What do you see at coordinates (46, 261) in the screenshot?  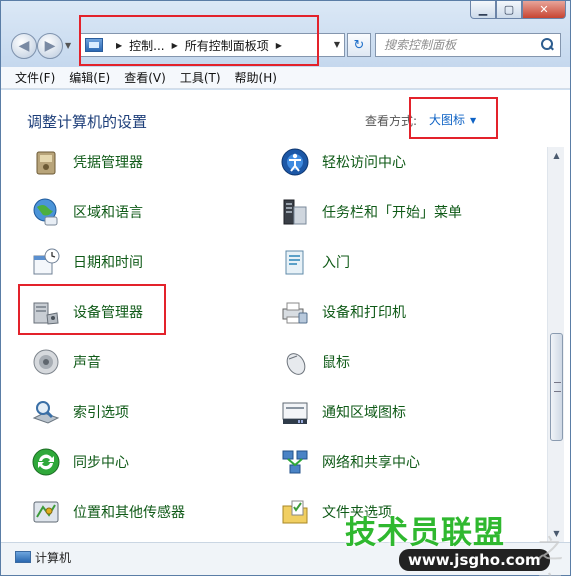 I see `calendar-clock-icon` at bounding box center [46, 261].